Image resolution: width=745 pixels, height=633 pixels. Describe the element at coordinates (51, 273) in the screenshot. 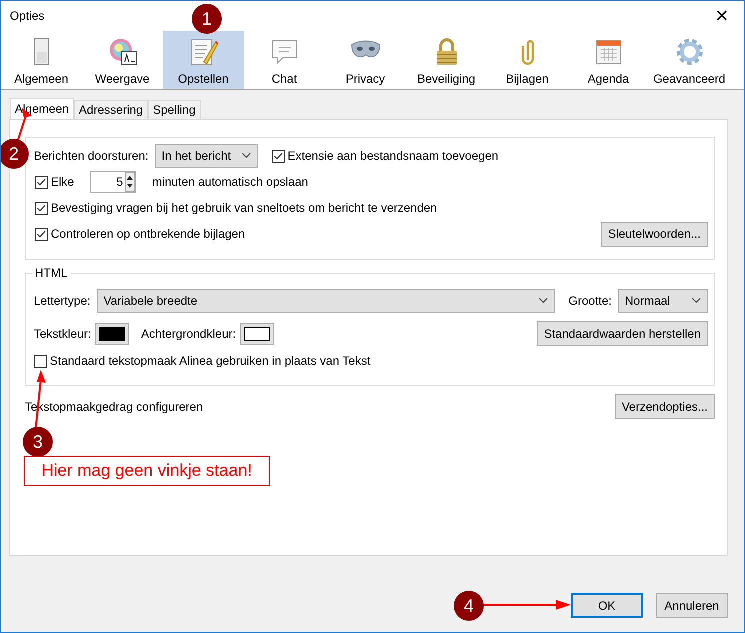

I see `group-title: HTML` at that location.